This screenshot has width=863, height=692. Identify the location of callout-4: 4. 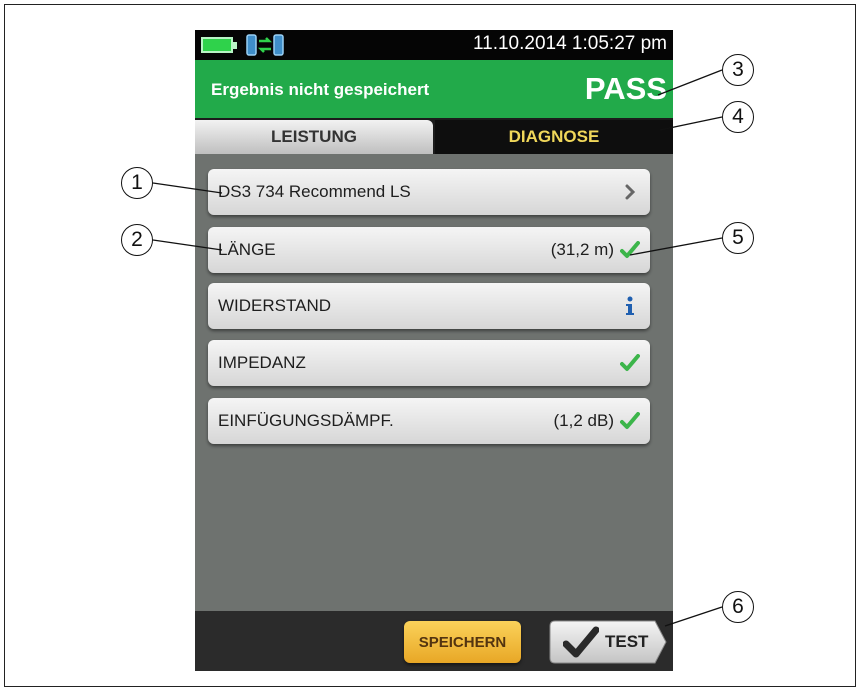
(738, 117).